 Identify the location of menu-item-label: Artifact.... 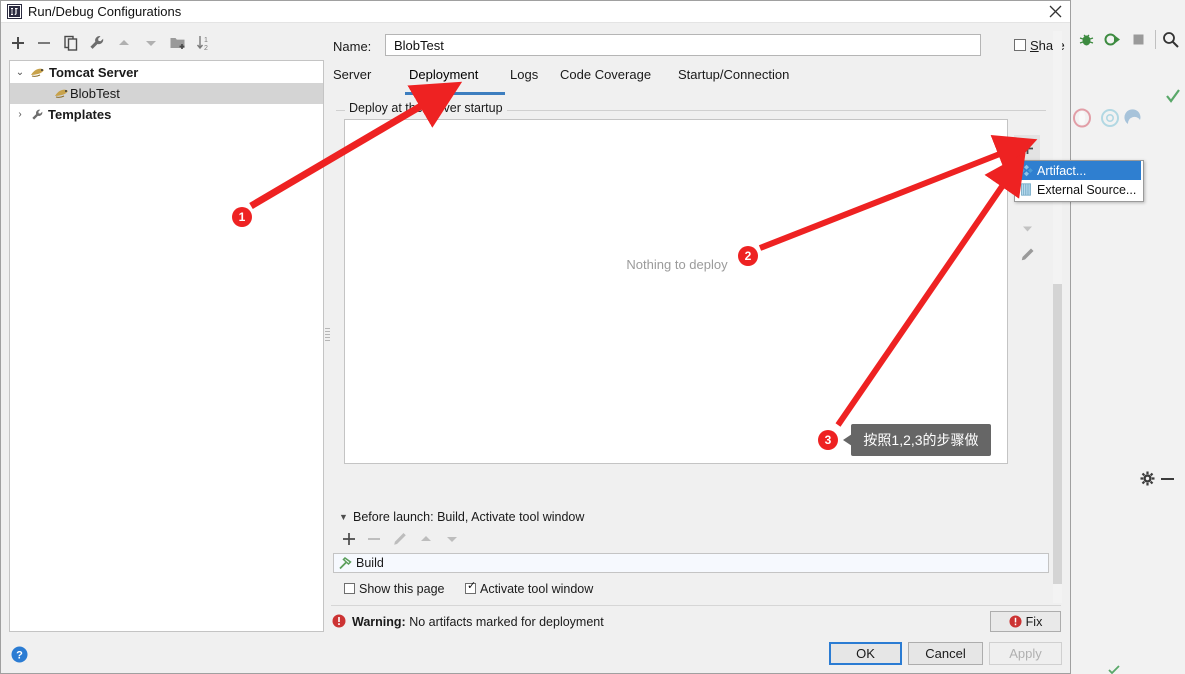
(1062, 170).